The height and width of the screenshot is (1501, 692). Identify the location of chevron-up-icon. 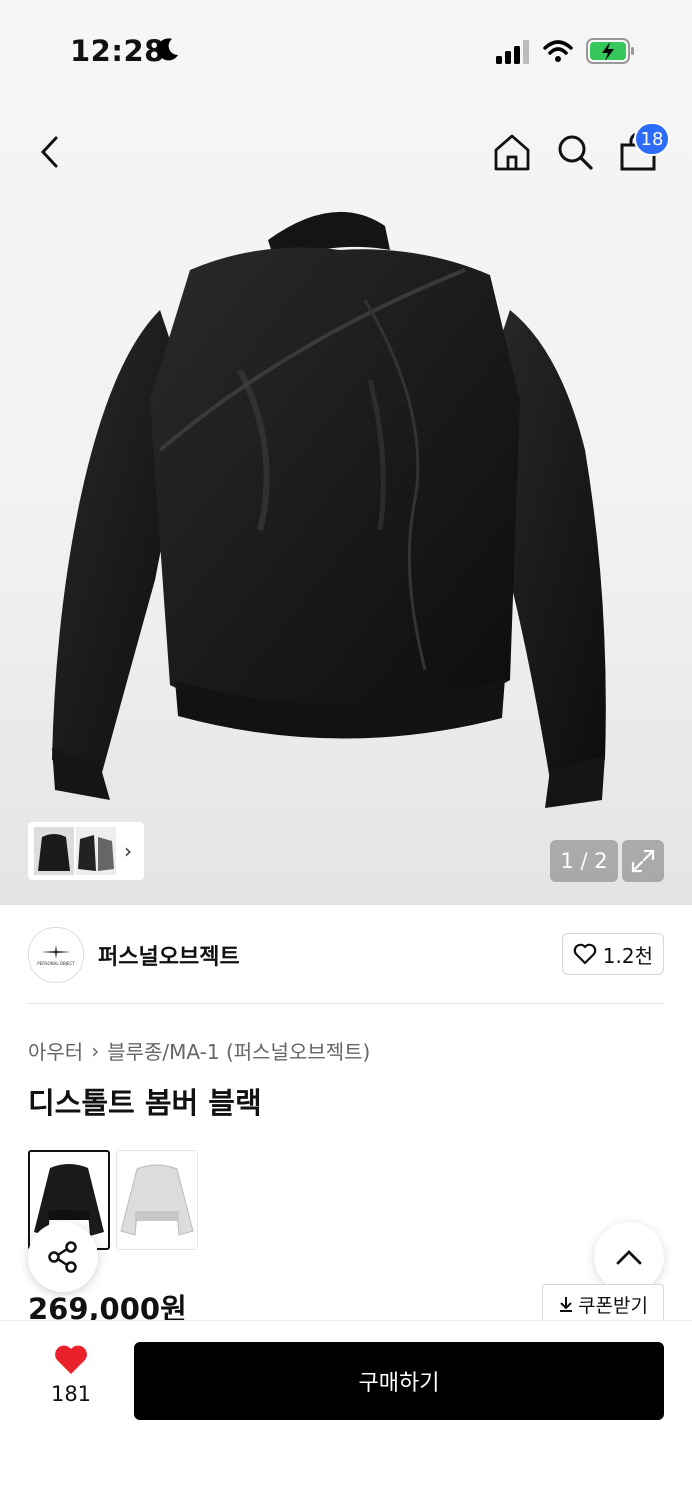
(629, 1257).